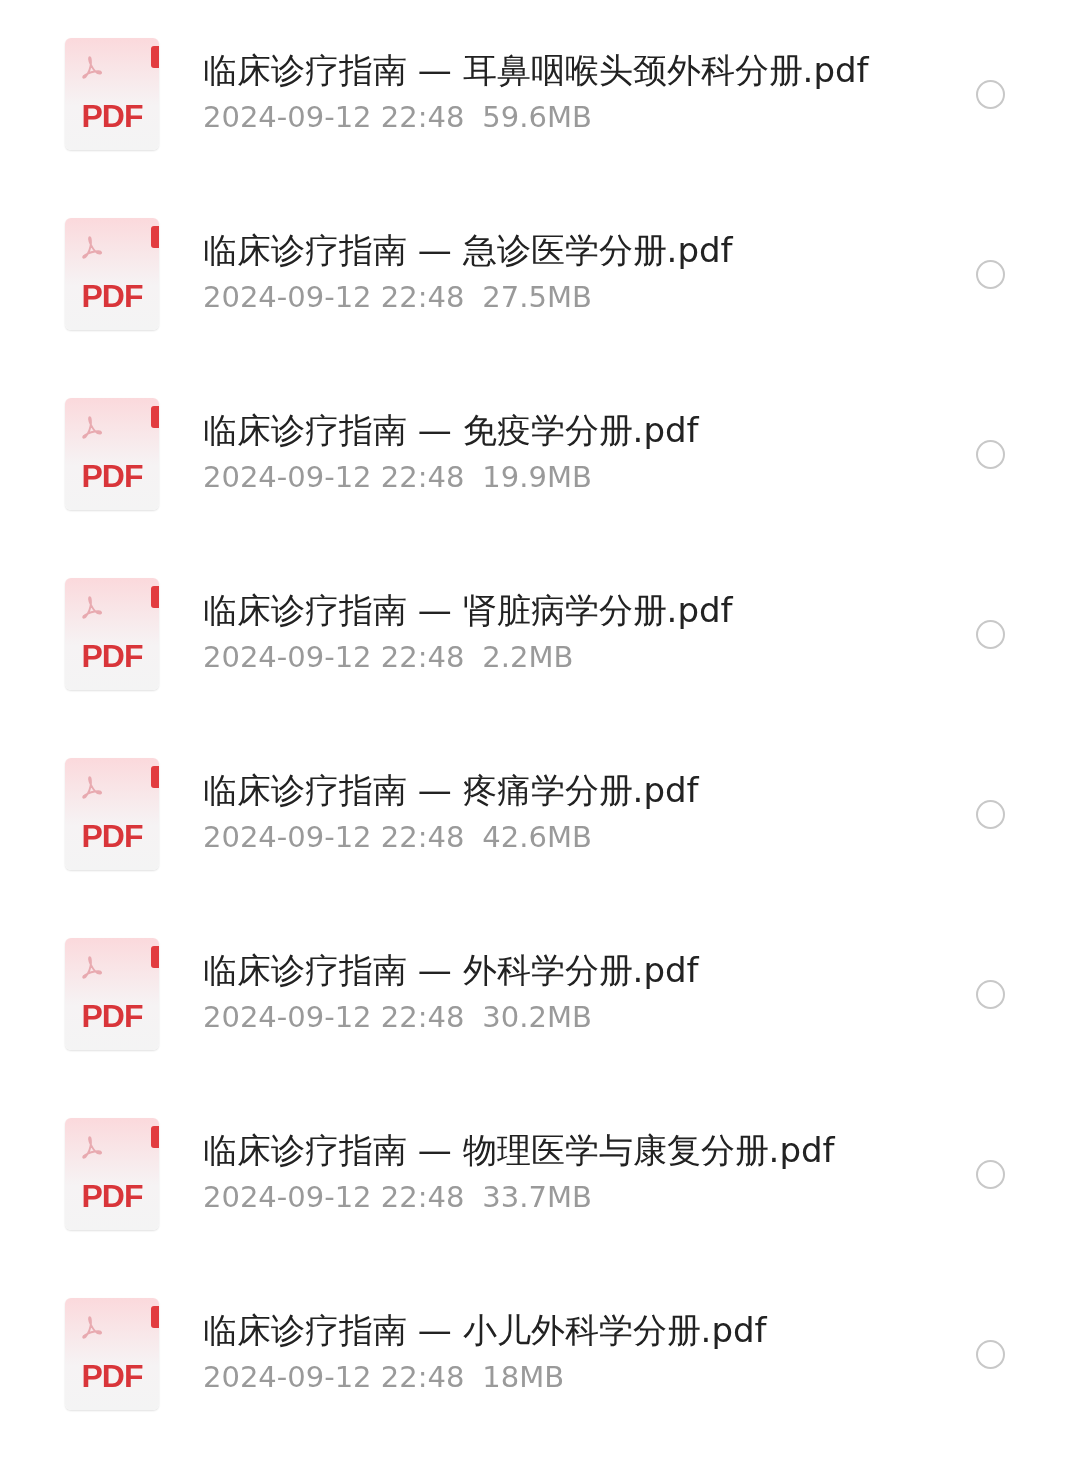  I want to click on file-size: 33.7MB, so click(537, 1197).